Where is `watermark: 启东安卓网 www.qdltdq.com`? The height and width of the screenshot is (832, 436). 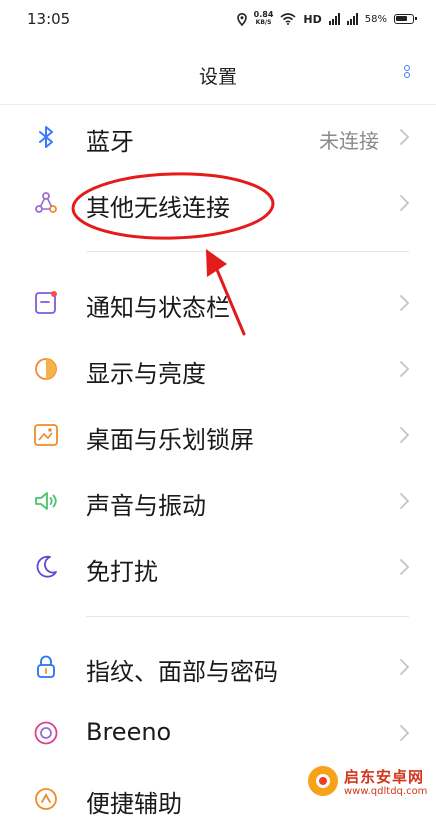 watermark: 启东安卓网 www.qdltdq.com is located at coordinates (369, 782).